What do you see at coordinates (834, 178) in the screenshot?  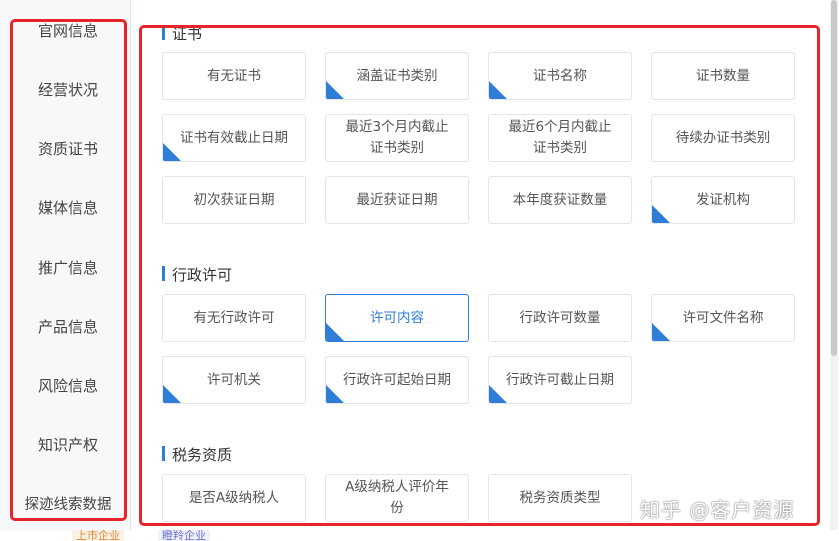 I see `scrollbar-thumb` at bounding box center [834, 178].